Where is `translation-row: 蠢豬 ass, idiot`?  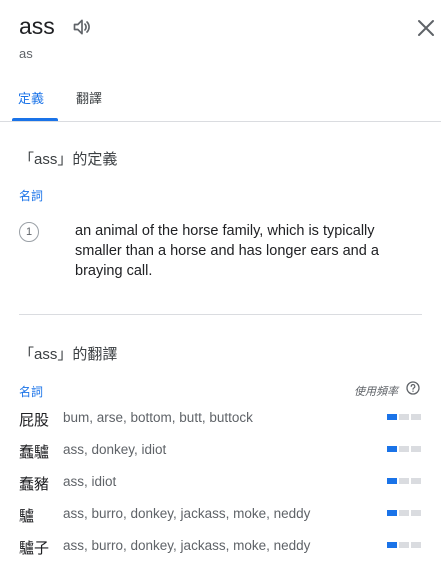
translation-row: 蠢豬 ass, idiot is located at coordinates (220, 489).